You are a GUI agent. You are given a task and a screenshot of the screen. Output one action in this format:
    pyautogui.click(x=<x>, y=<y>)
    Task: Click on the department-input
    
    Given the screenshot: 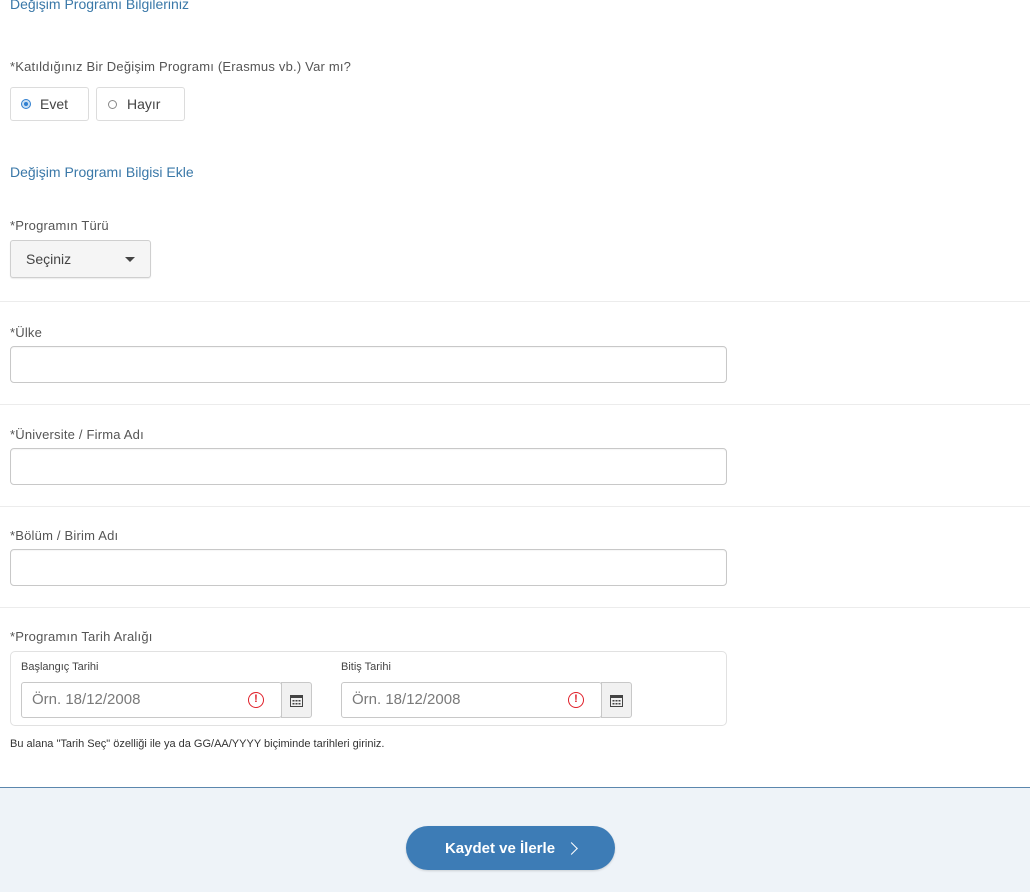 What is the action you would take?
    pyautogui.click(x=368, y=567)
    